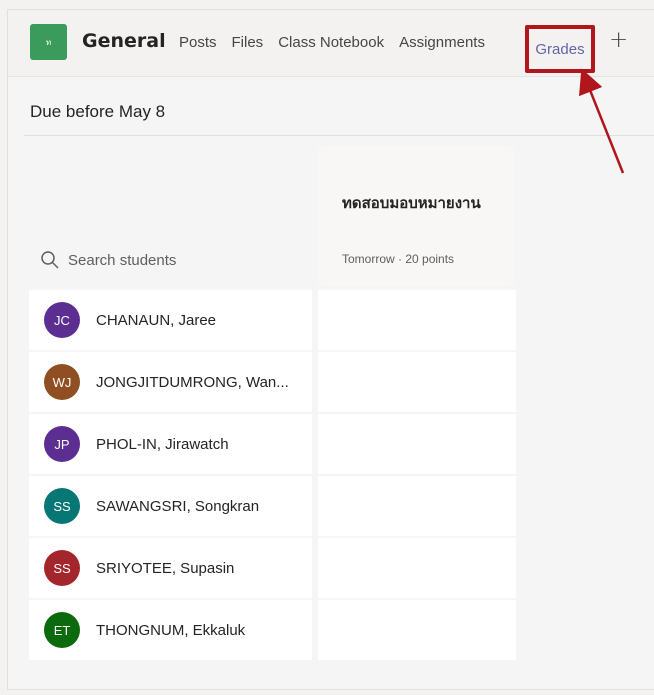  What do you see at coordinates (124, 41) in the screenshot?
I see `channel-title: General` at bounding box center [124, 41].